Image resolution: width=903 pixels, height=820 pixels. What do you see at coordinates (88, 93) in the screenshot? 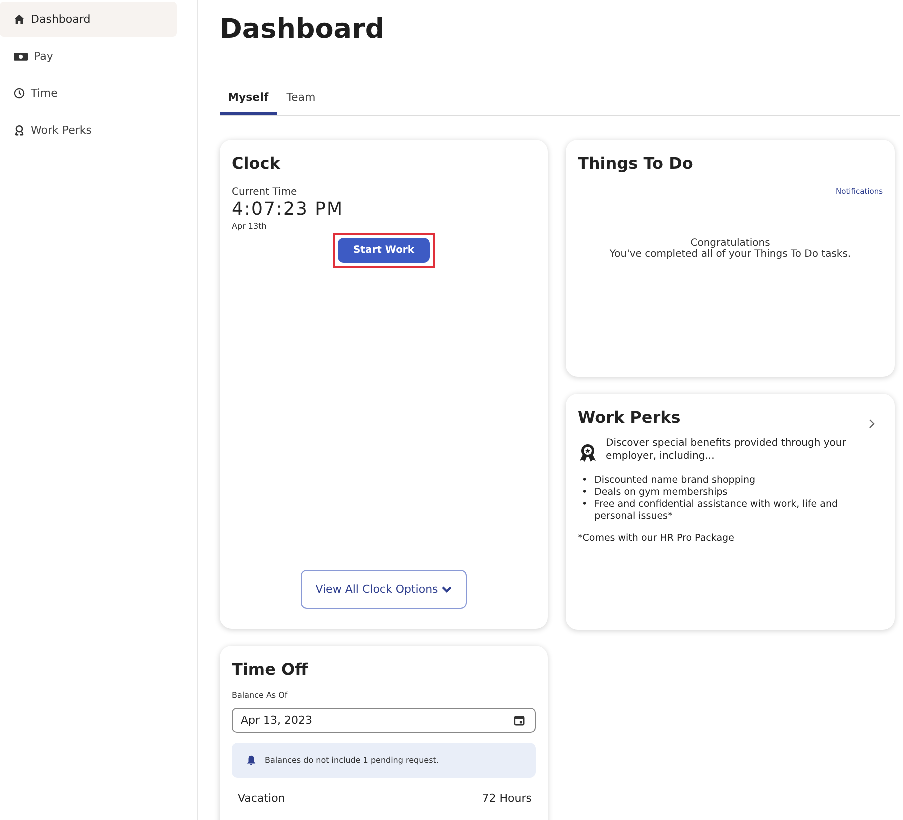
I see `sidebar-item: Time` at bounding box center [88, 93].